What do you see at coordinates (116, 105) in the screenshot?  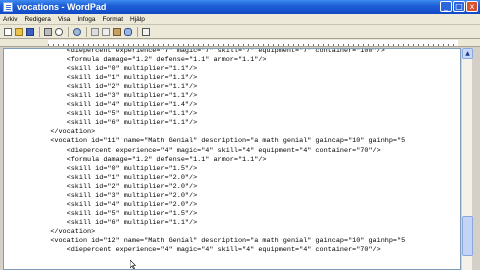 I see `text-line: <skill id="4" multiplier="1.4"/>` at bounding box center [116, 105].